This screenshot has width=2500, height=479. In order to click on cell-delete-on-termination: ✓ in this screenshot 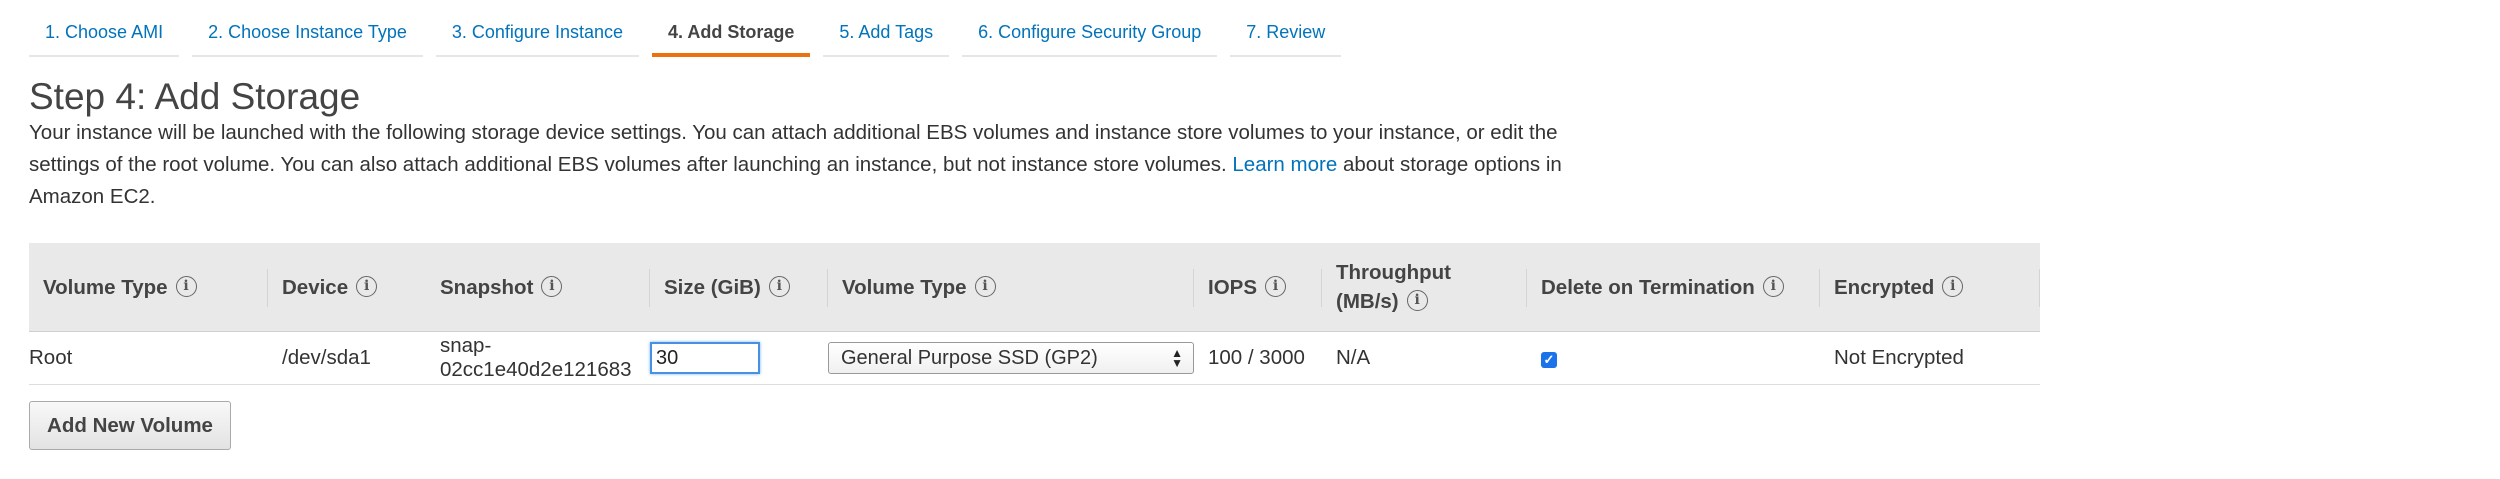, I will do `click(1673, 358)`.